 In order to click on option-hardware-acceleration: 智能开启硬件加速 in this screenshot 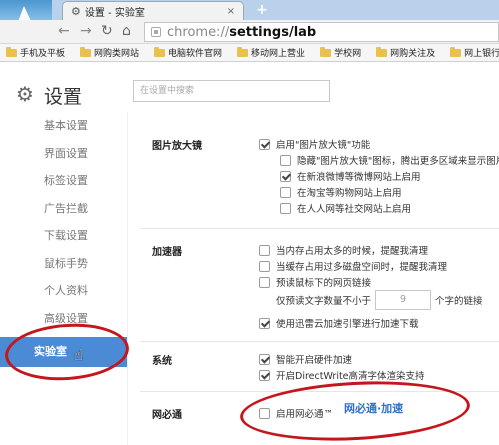, I will do `click(305, 359)`.